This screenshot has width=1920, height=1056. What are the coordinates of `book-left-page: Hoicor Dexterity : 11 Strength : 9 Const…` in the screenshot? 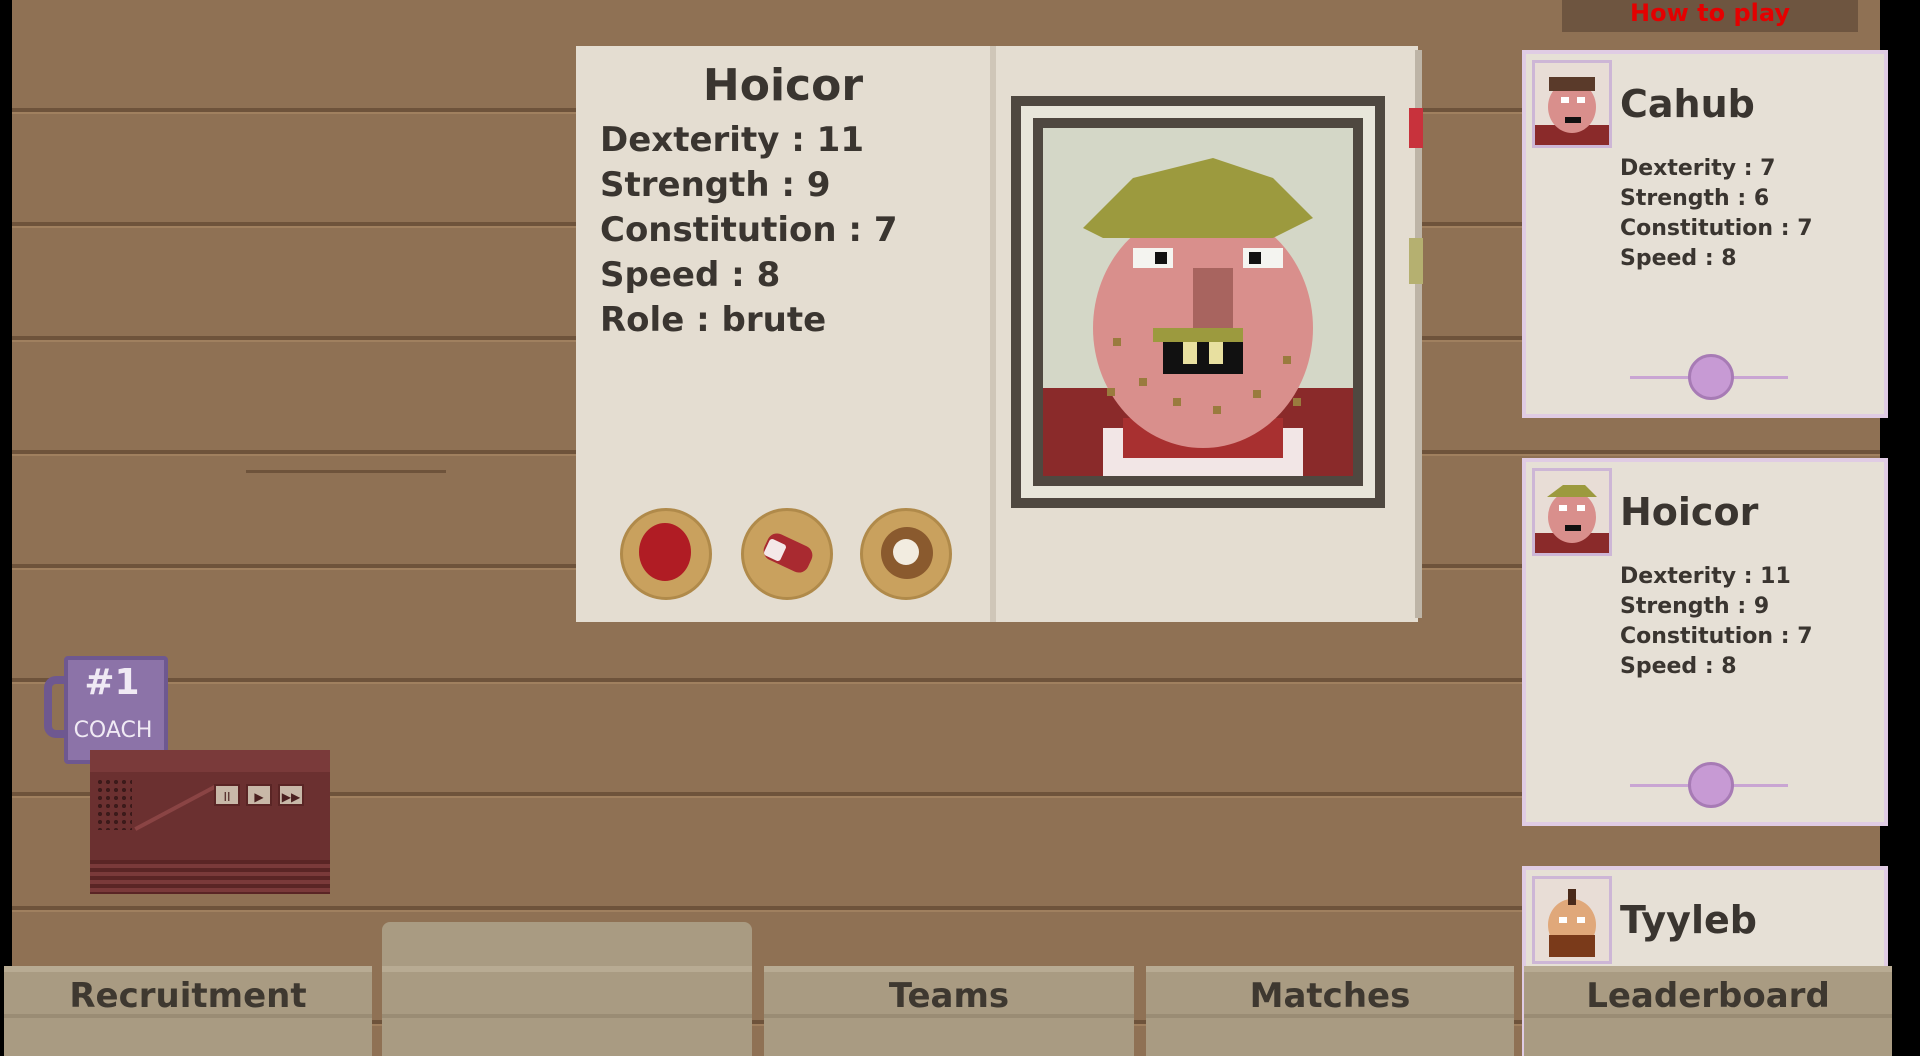 It's located at (784, 334).